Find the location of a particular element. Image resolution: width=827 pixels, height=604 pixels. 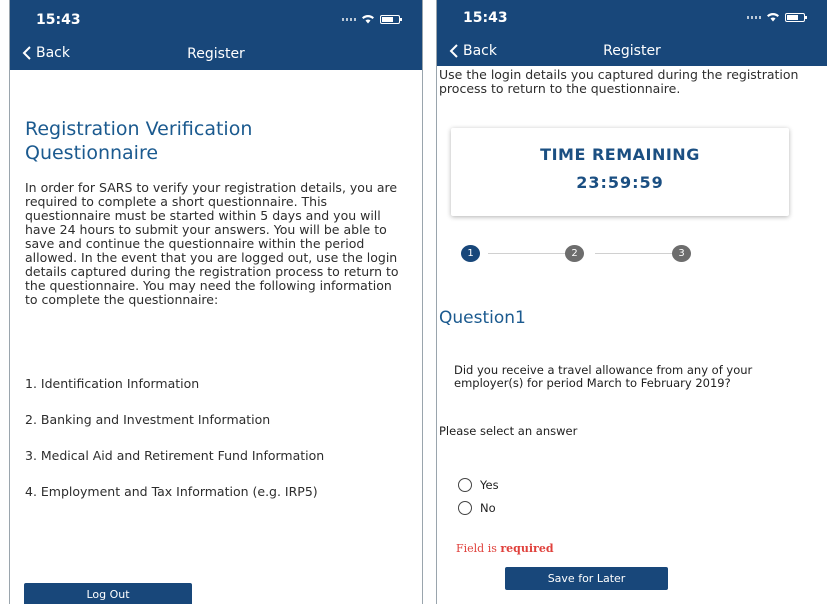

timer-label: TIME REMAINING is located at coordinates (620, 154).